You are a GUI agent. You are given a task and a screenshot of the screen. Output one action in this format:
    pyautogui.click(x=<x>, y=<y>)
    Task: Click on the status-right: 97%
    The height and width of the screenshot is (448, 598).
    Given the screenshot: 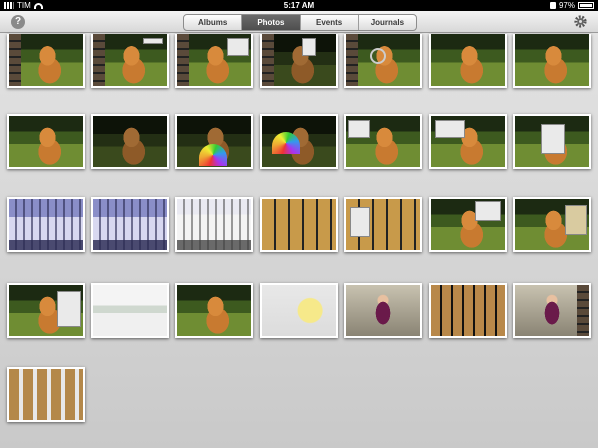 What is the action you would take?
    pyautogui.click(x=571, y=5)
    